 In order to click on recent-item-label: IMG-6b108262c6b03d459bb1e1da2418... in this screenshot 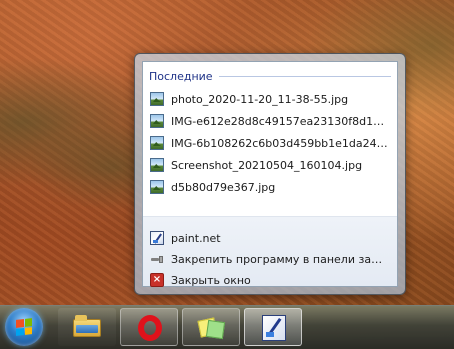, I will do `click(280, 143)`.